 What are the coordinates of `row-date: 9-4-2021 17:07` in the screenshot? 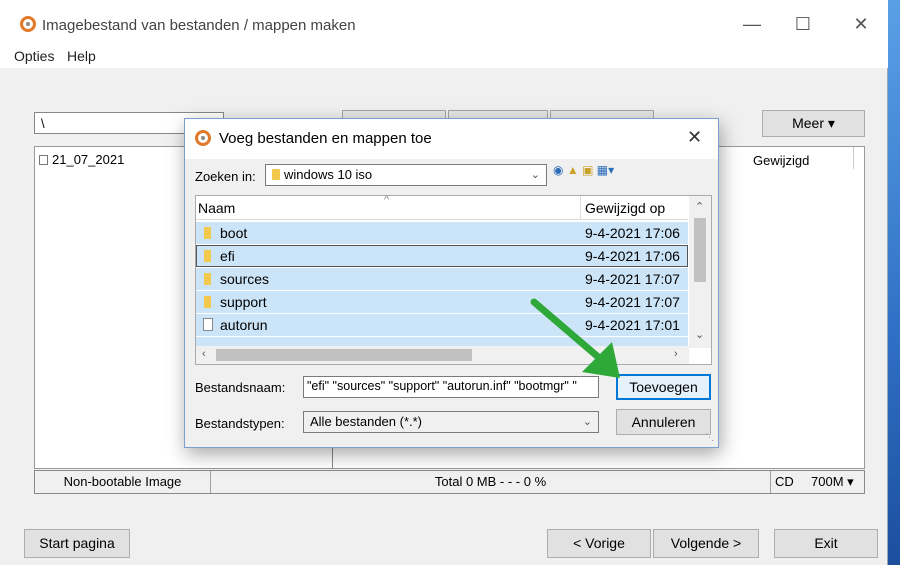 It's located at (632, 279).